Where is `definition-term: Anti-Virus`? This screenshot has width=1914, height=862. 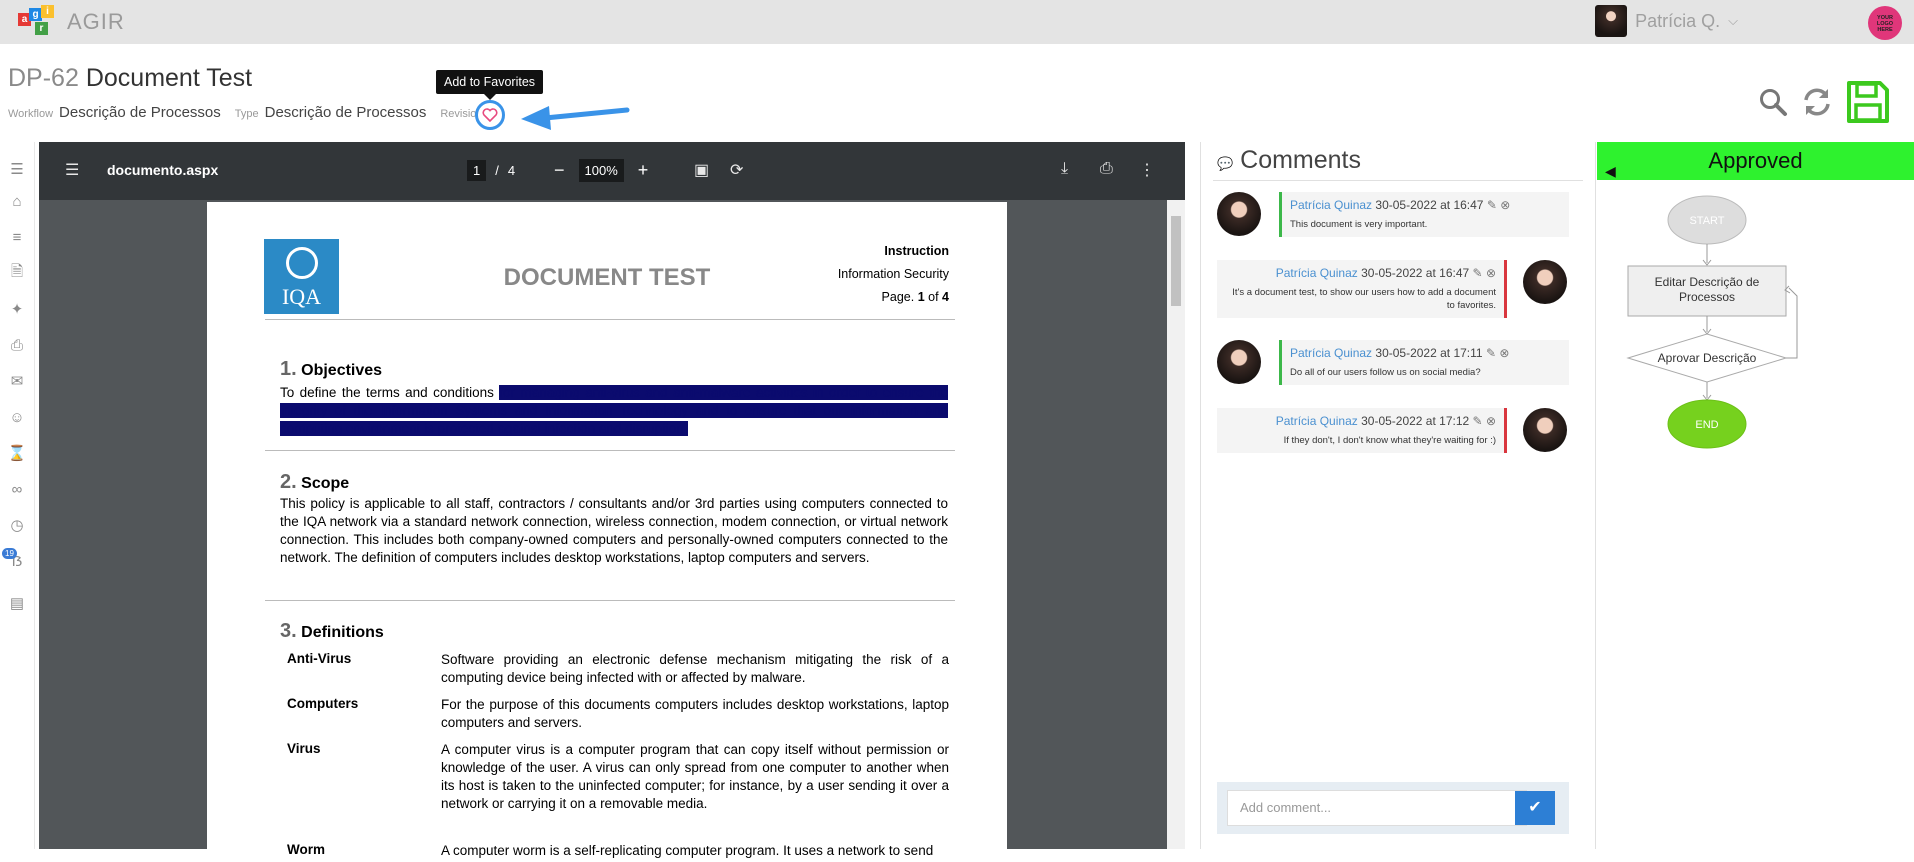 definition-term: Anti-Virus is located at coordinates (319, 658).